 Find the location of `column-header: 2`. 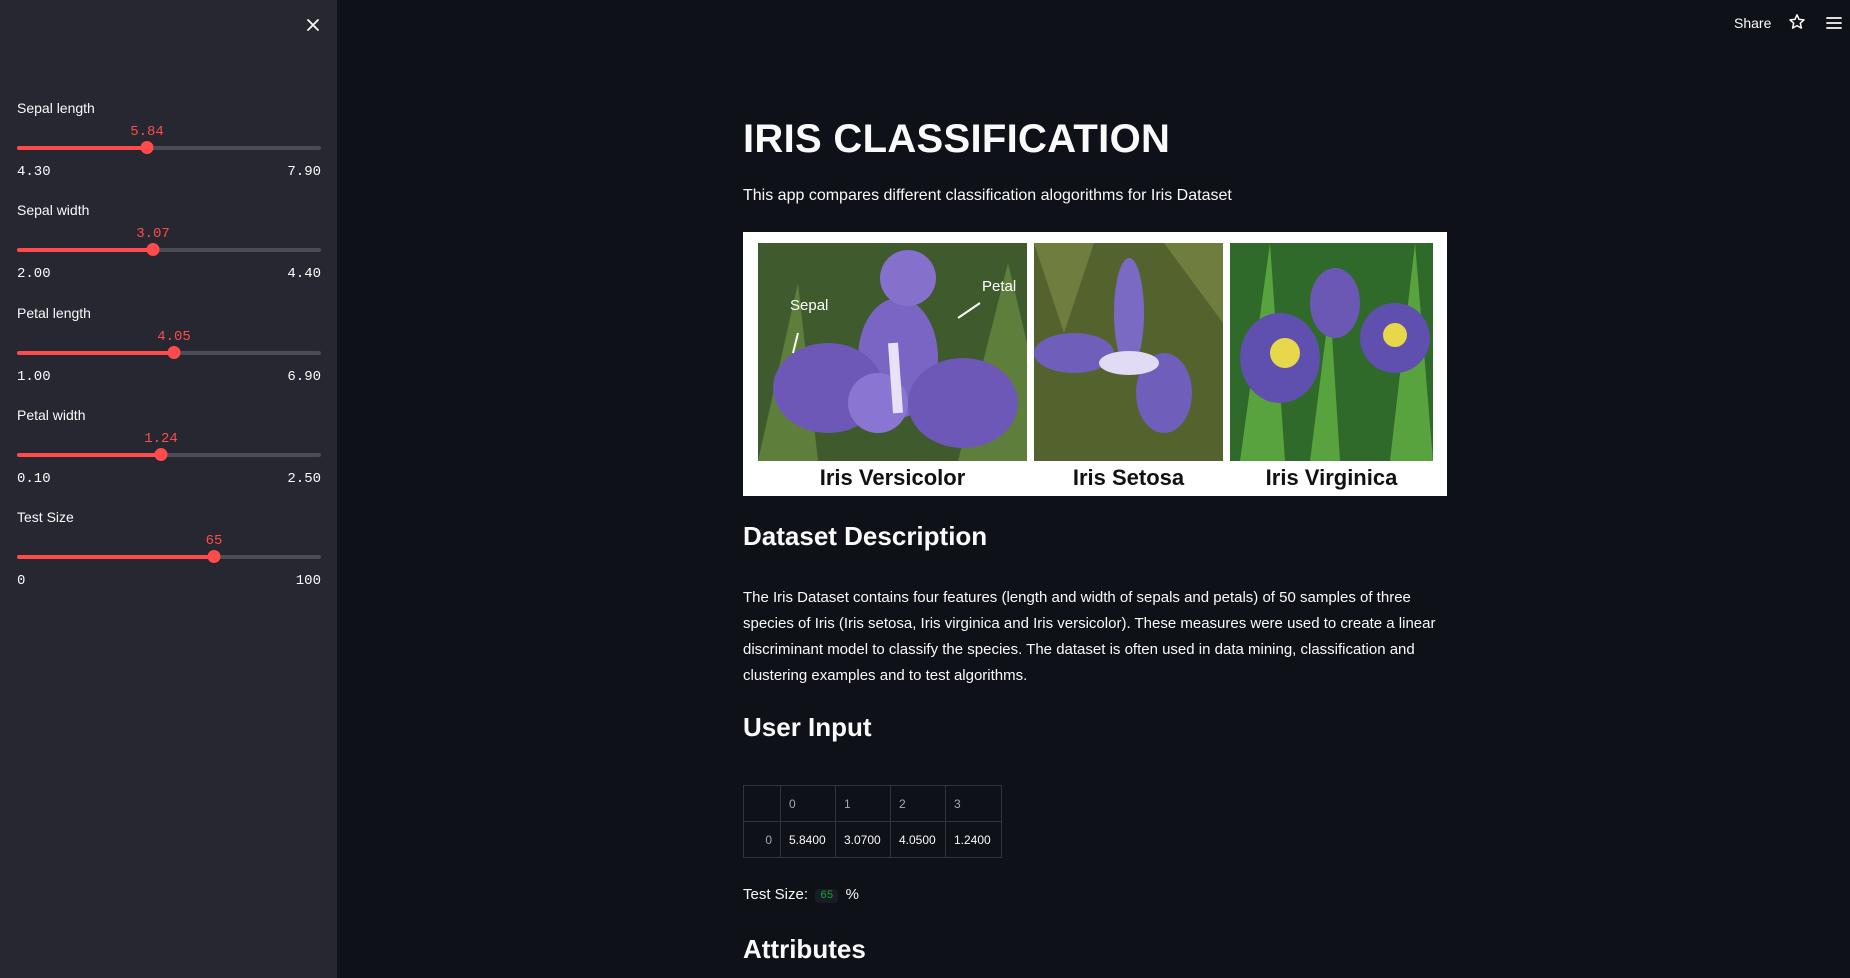

column-header: 2 is located at coordinates (918, 803).